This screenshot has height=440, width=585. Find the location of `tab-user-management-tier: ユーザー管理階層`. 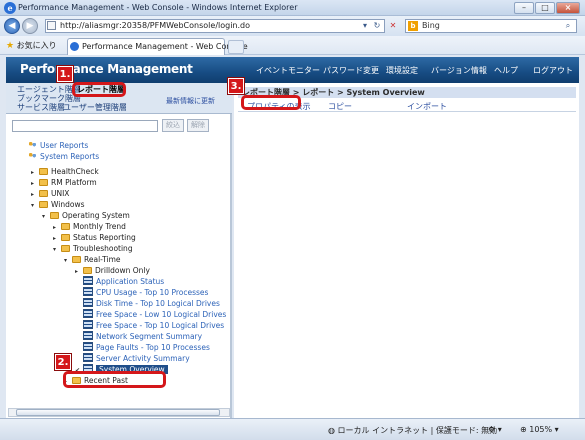

tab-user-management-tier: ユーザー管理階層 is located at coordinates (95, 108).